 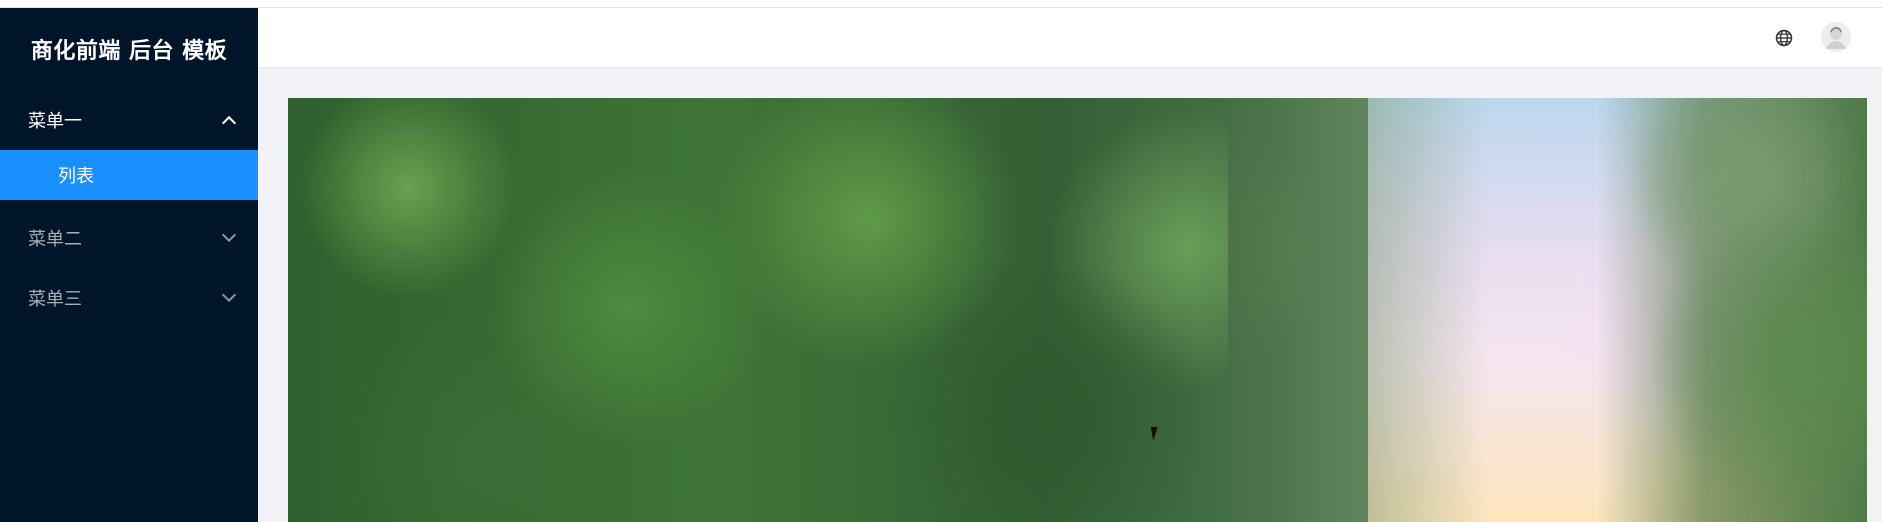 I want to click on submenu-1: 列表, so click(x=129, y=175).